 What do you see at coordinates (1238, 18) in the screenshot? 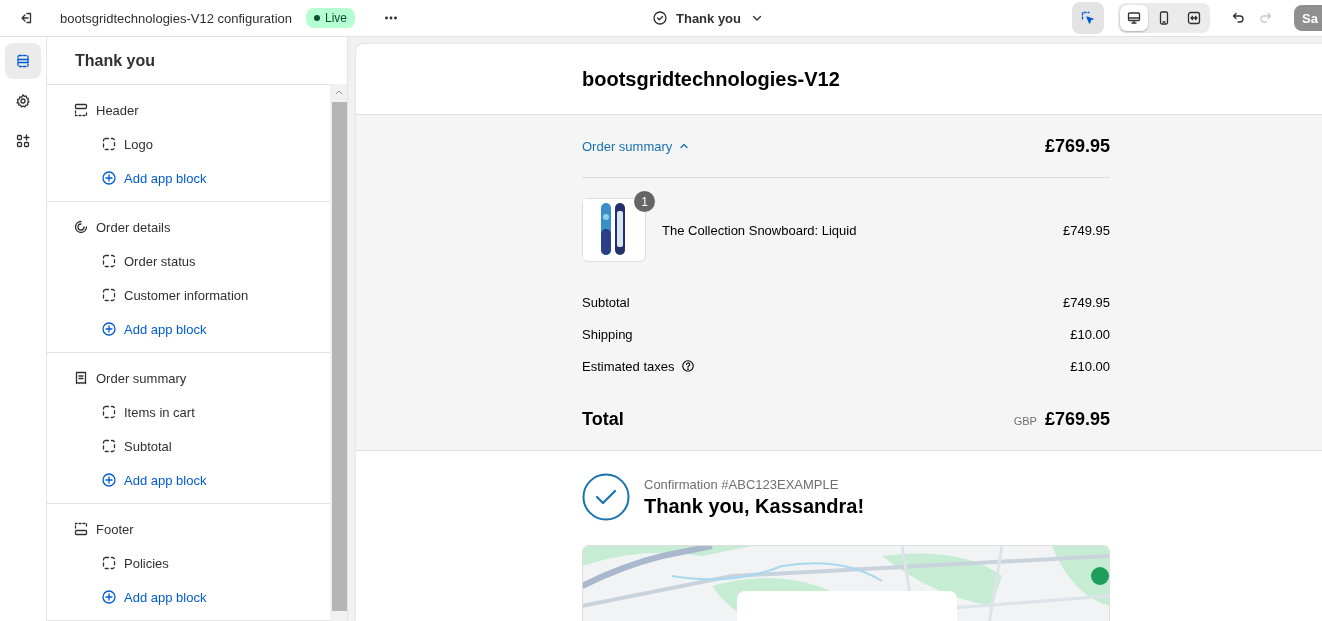
I see `undo-icon` at bounding box center [1238, 18].